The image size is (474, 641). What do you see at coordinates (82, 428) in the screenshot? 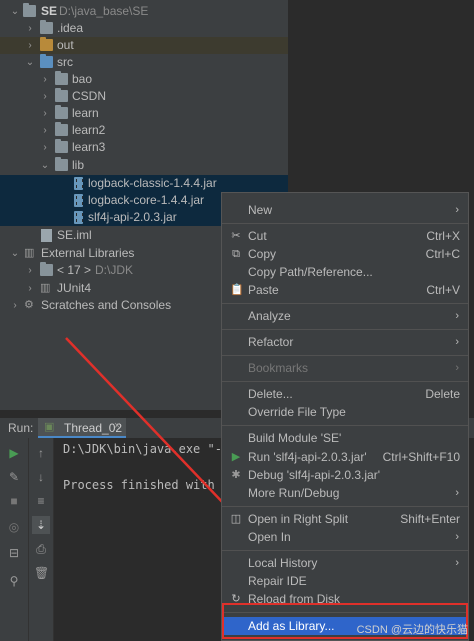
I see `run-tab-thread-02: ▣ Thread_02 ×` at bounding box center [82, 428].